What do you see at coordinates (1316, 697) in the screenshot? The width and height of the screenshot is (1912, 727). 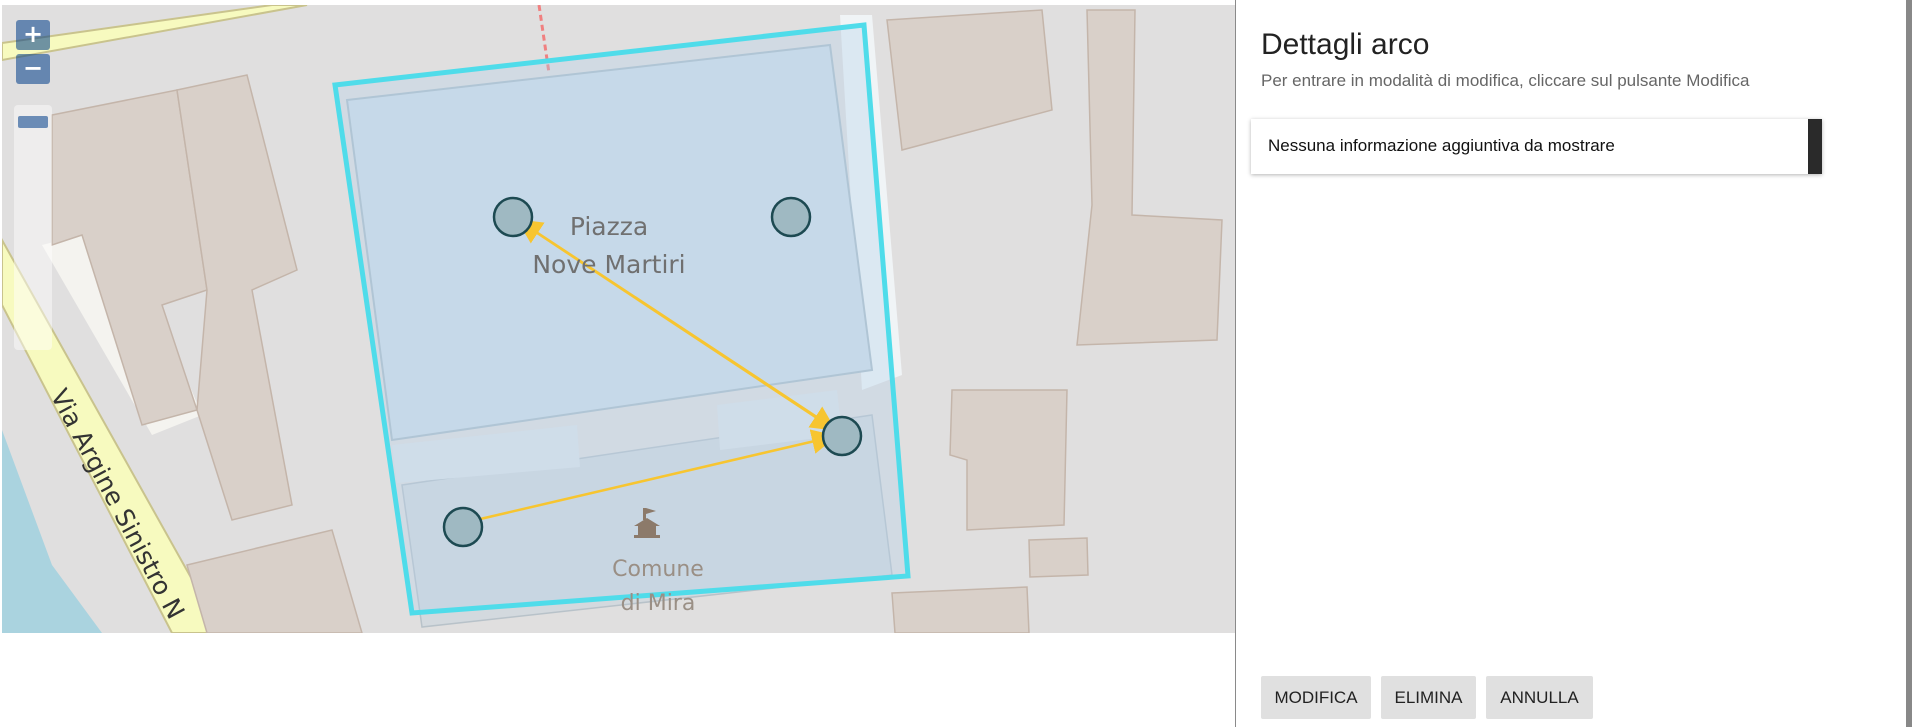 I see `modifica-button: MODIFICA` at bounding box center [1316, 697].